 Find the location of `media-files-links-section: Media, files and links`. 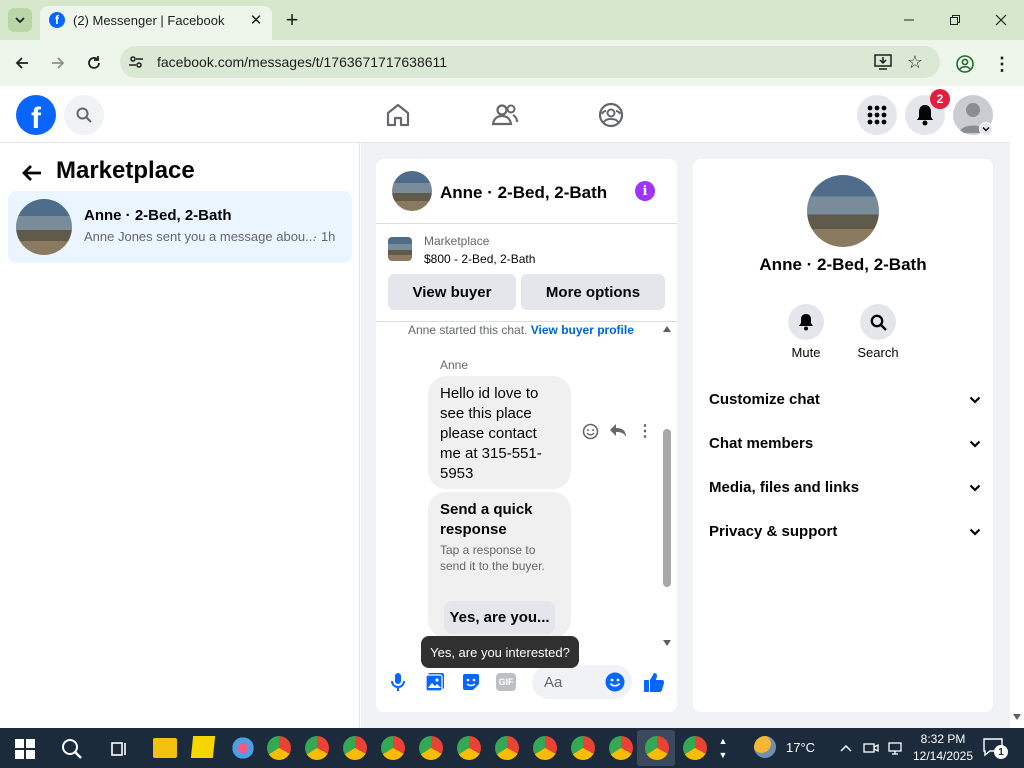

media-files-links-section: Media, files and links is located at coordinates (845, 487).